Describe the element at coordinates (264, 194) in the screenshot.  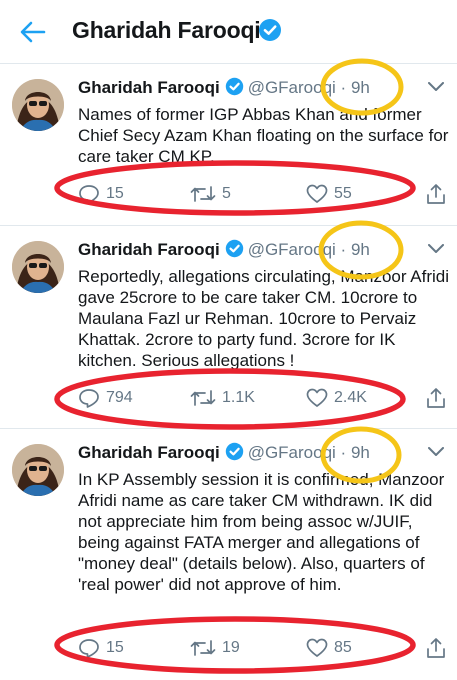
I see `tweet-actions: 15 5 55` at that location.